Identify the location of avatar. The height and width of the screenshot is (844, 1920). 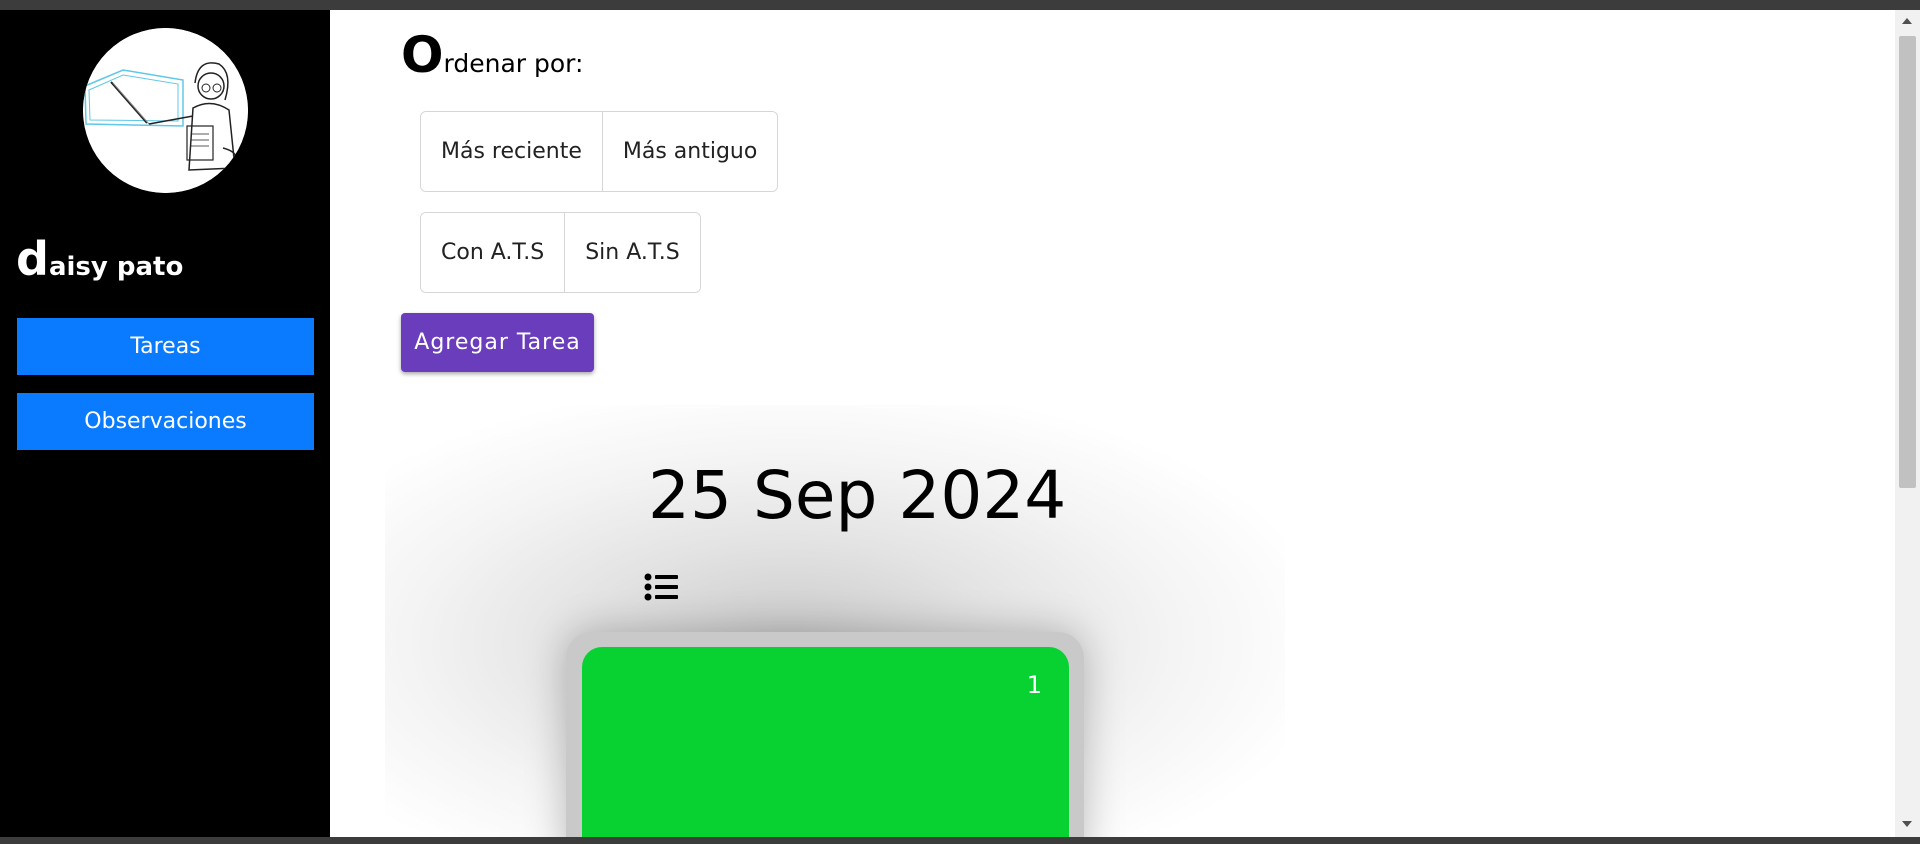
(165, 110).